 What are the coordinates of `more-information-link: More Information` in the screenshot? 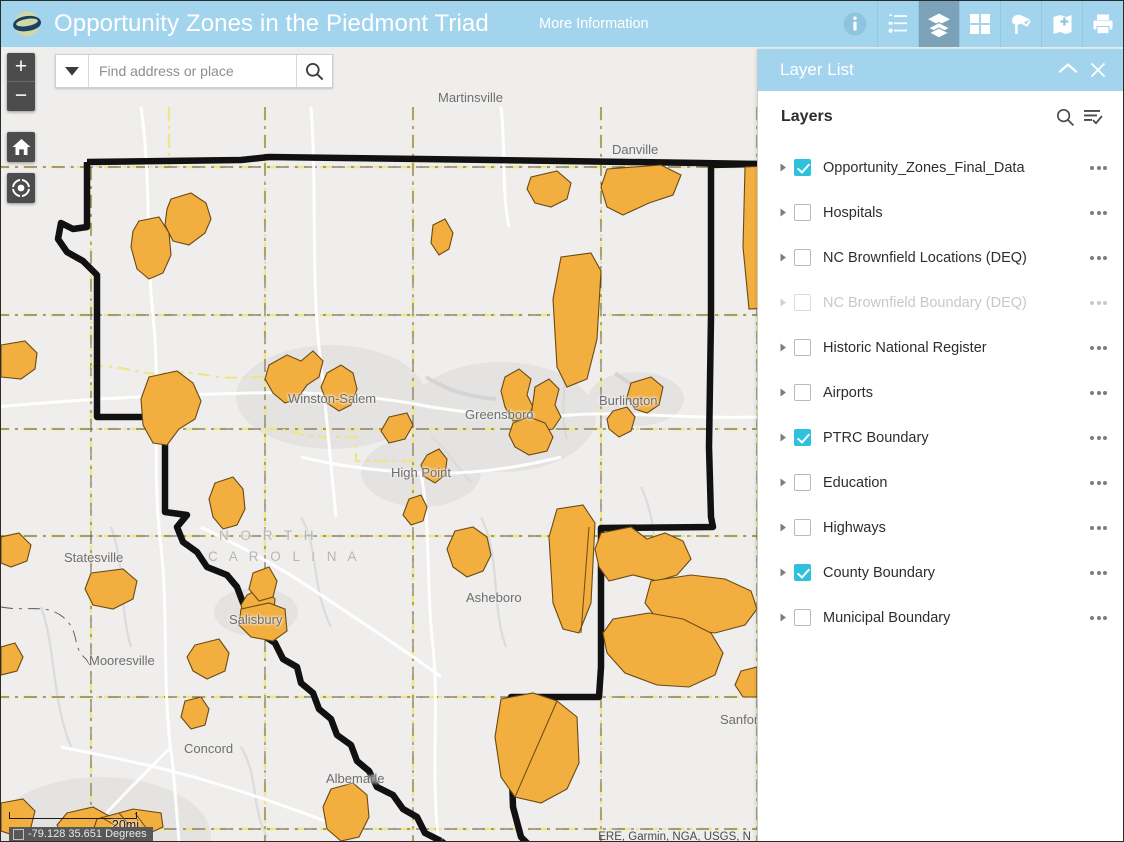 It's located at (594, 24).